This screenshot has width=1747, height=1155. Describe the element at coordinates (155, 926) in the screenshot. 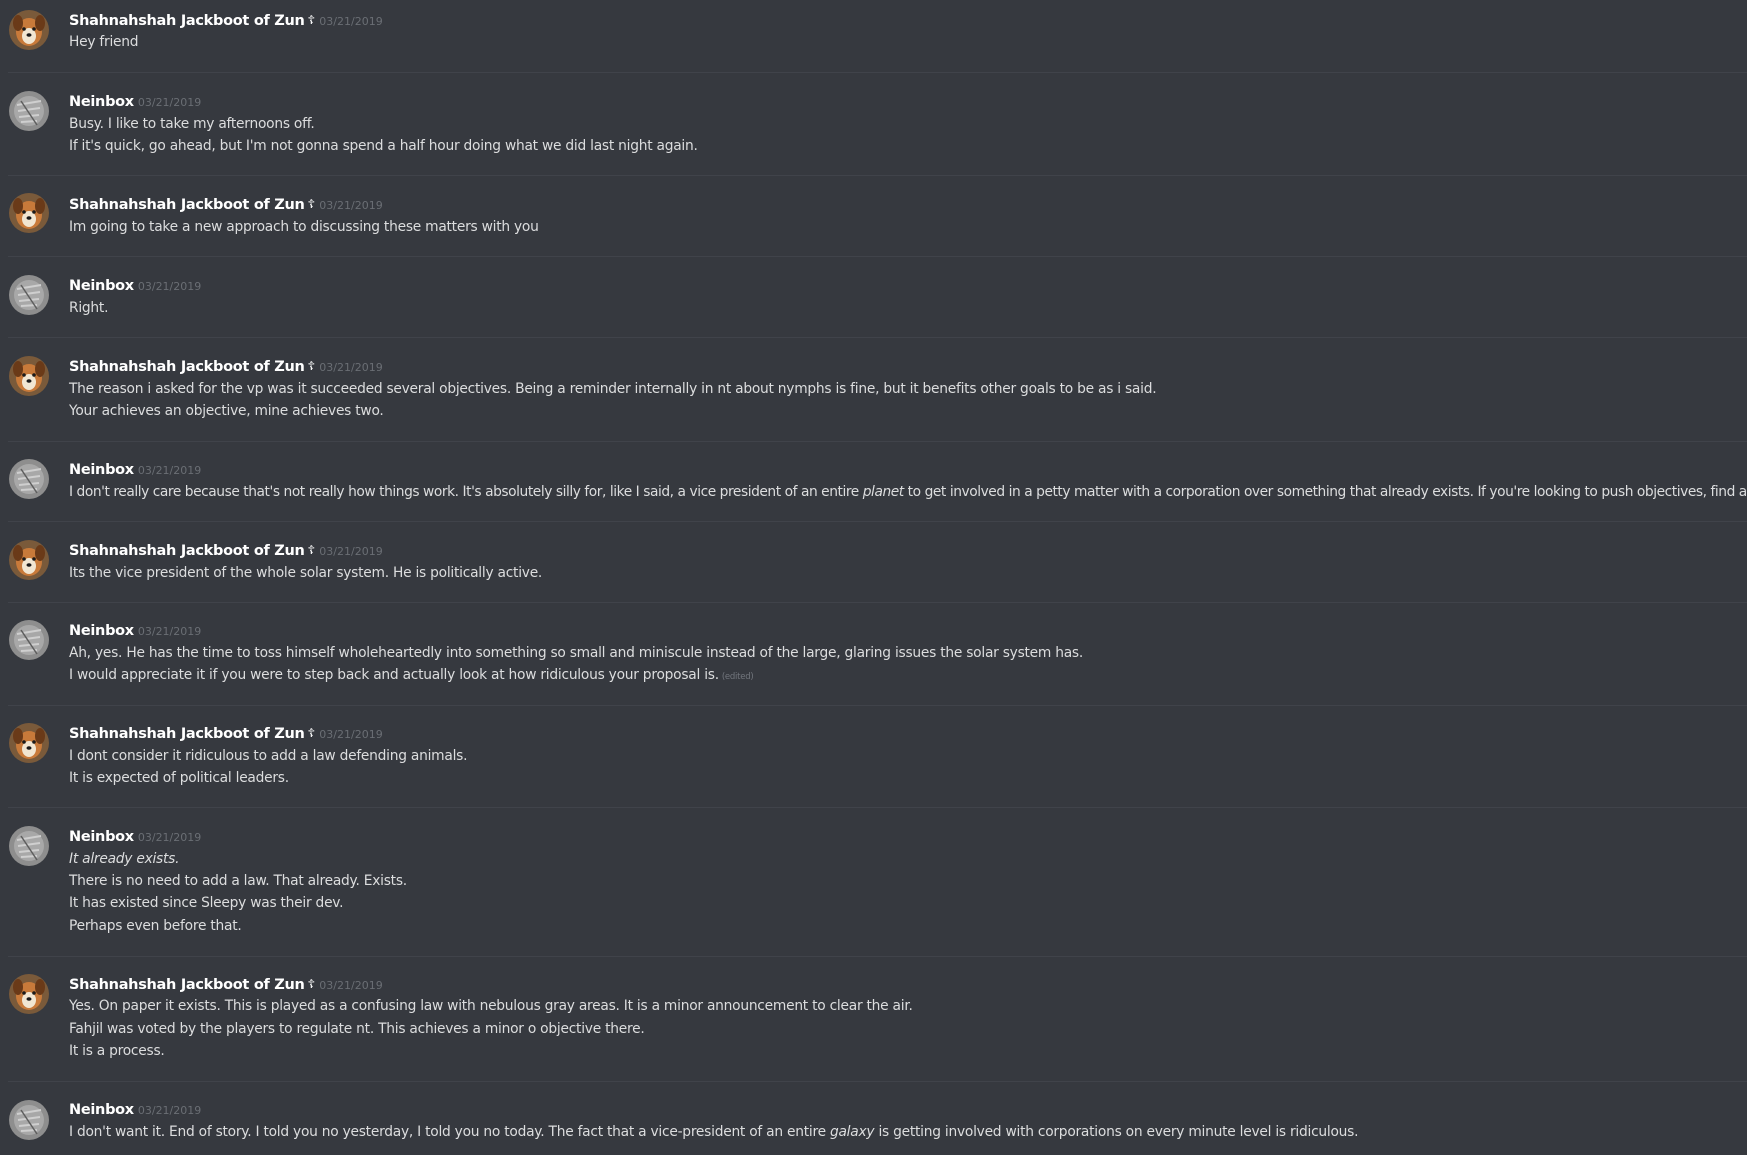

I see `message-line: Perhaps even before that.` at that location.